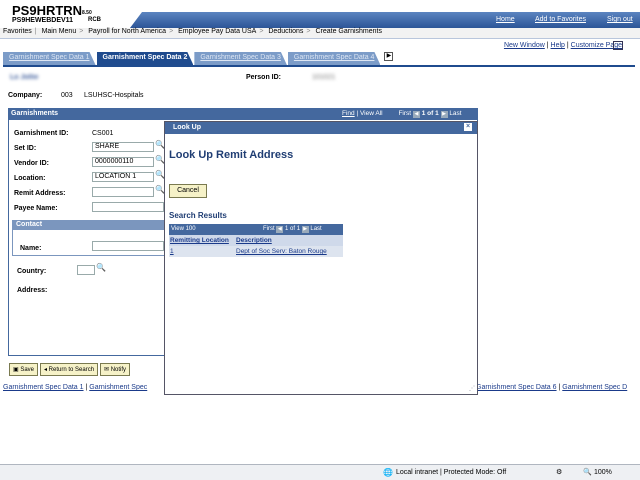 The image size is (640, 480). What do you see at coordinates (558, 45) in the screenshot?
I see `help-link: Help` at bounding box center [558, 45].